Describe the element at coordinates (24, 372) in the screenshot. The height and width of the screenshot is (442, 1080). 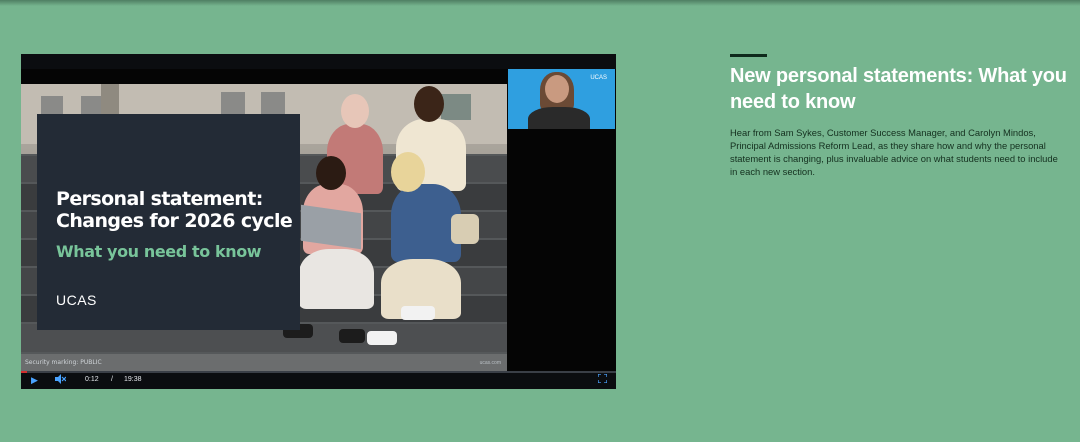
I see `progress-fill` at that location.